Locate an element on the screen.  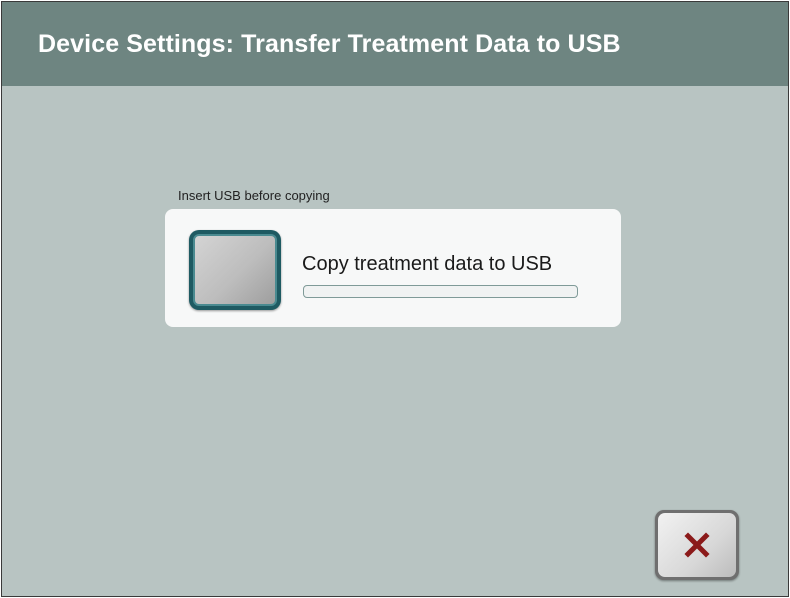
close-icon is located at coordinates (697, 545).